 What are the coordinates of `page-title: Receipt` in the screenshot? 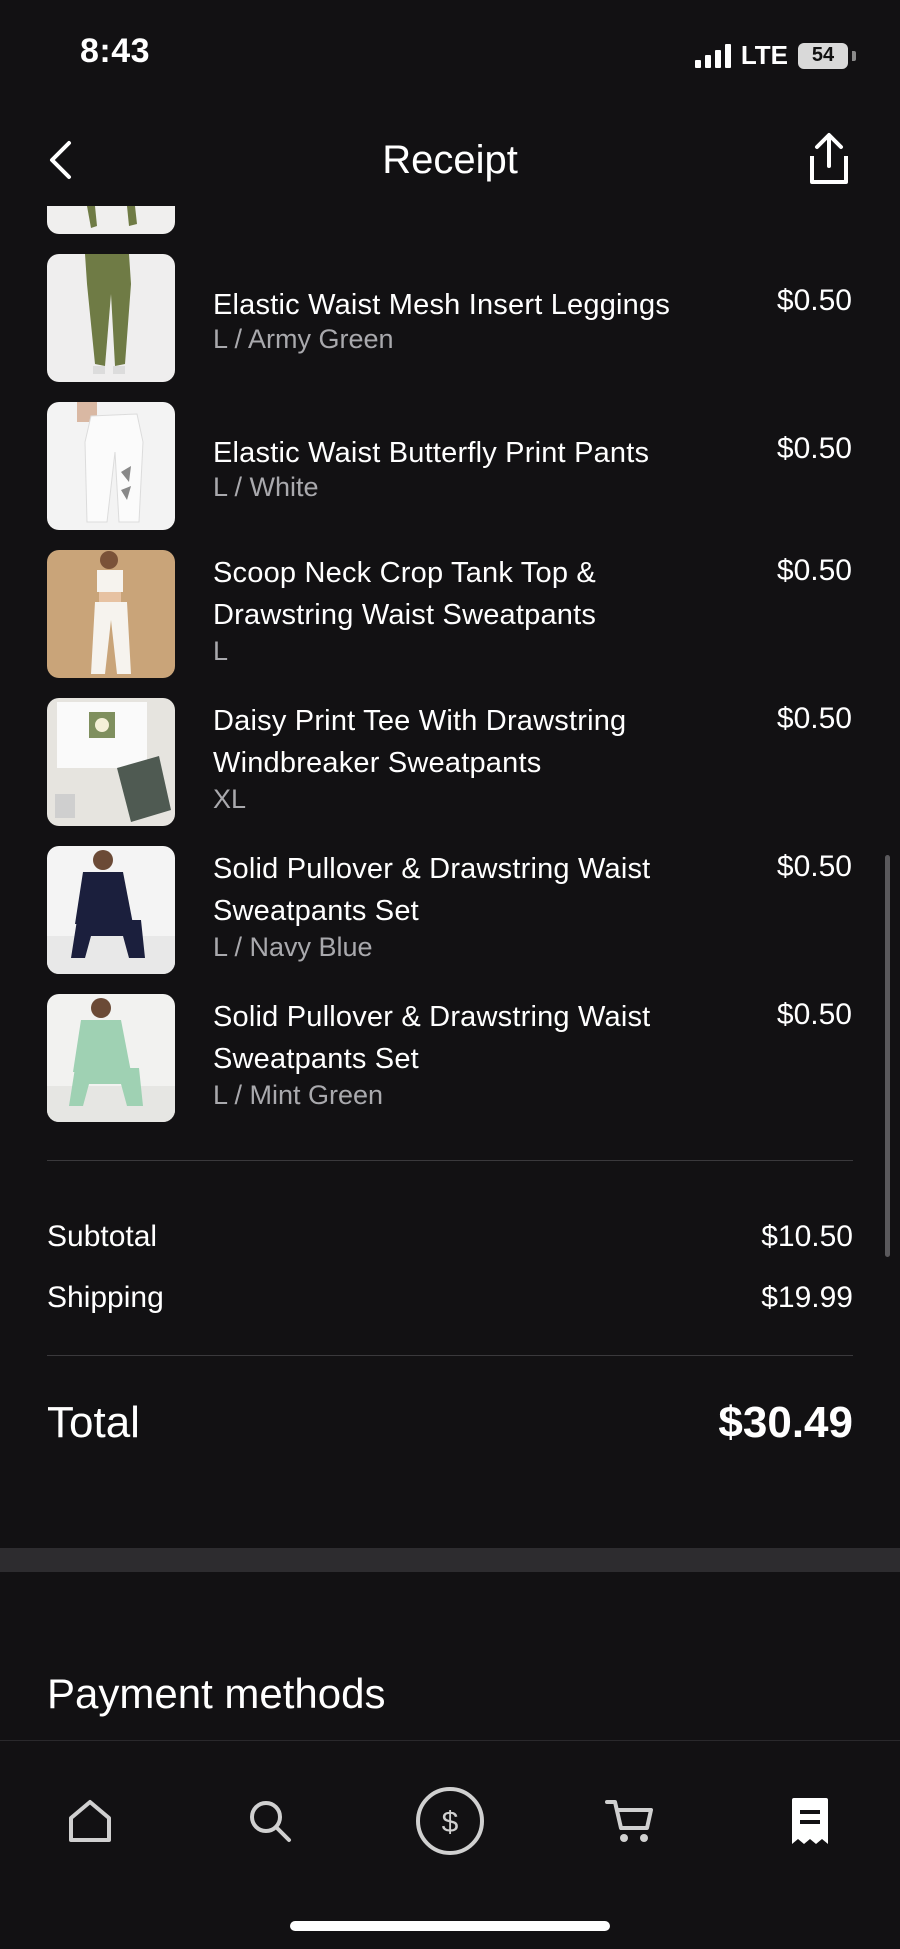 It's located at (450, 160).